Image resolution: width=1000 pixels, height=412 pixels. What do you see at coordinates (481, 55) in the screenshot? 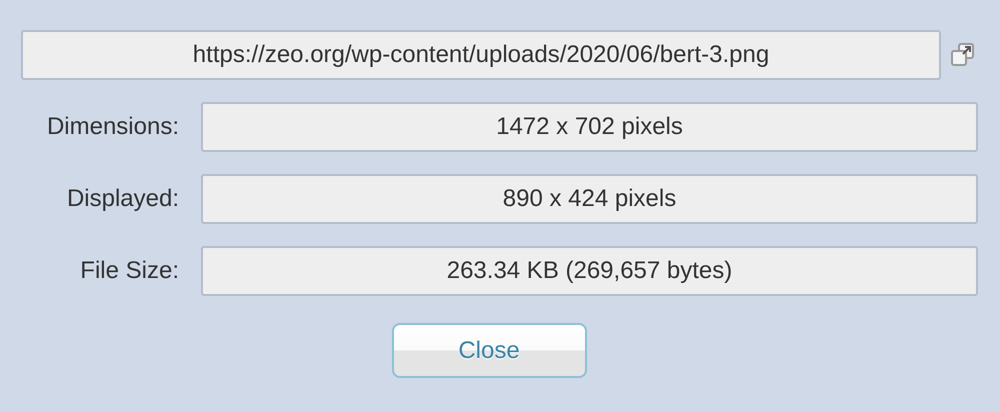
I see `url-field: https://zeo.org/wp-content/uploads/2020/06/bert-3.png` at bounding box center [481, 55].